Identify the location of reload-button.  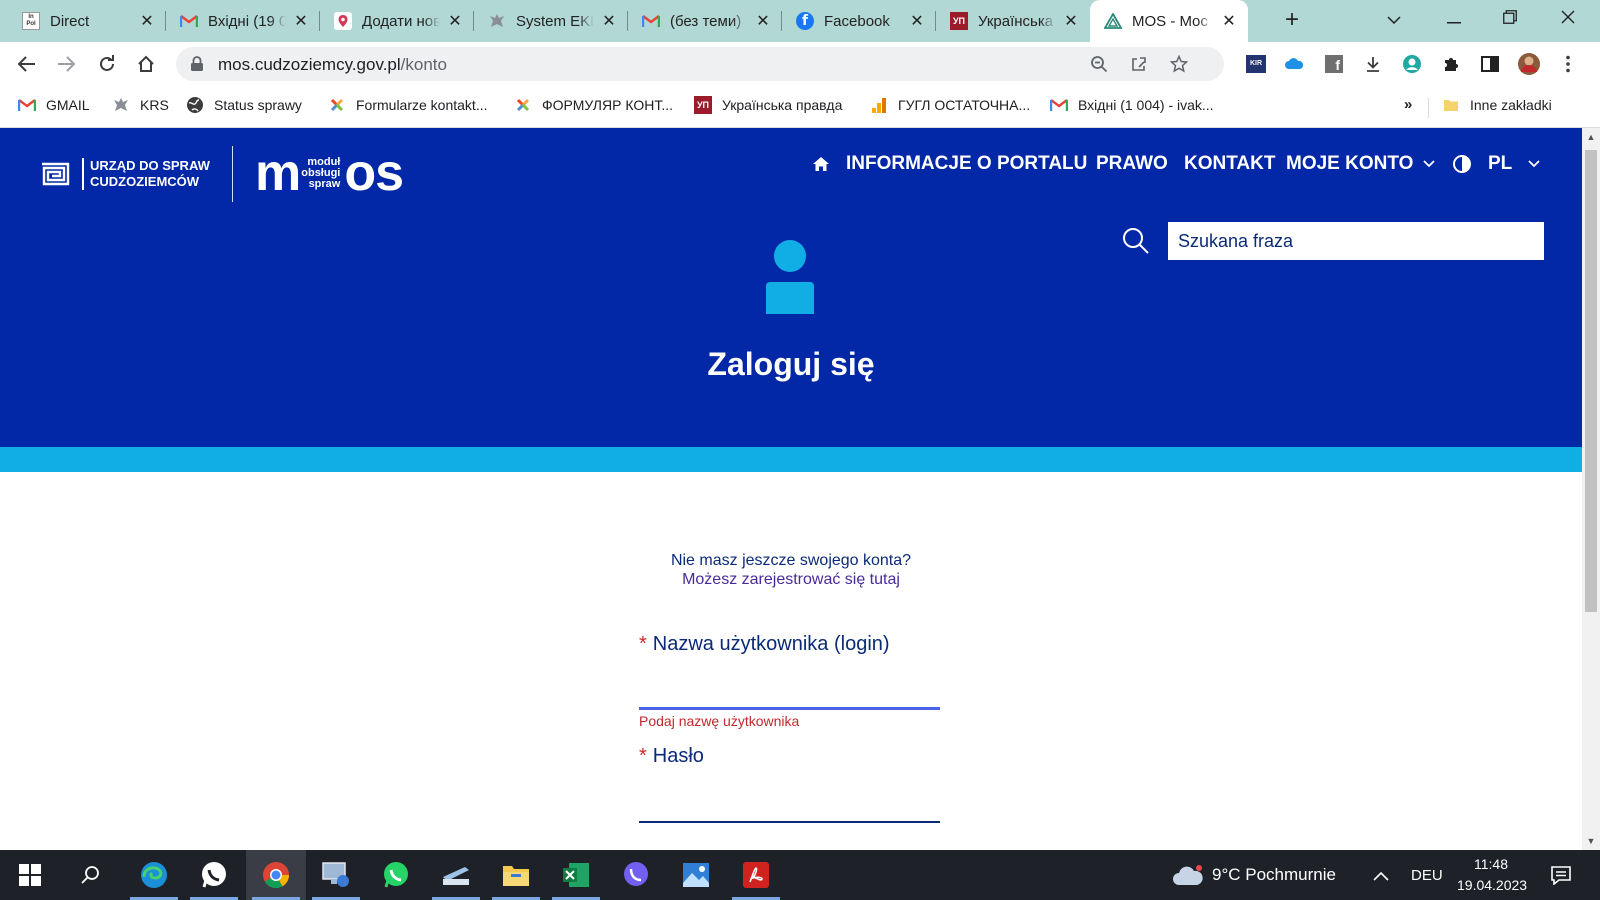
(107, 64).